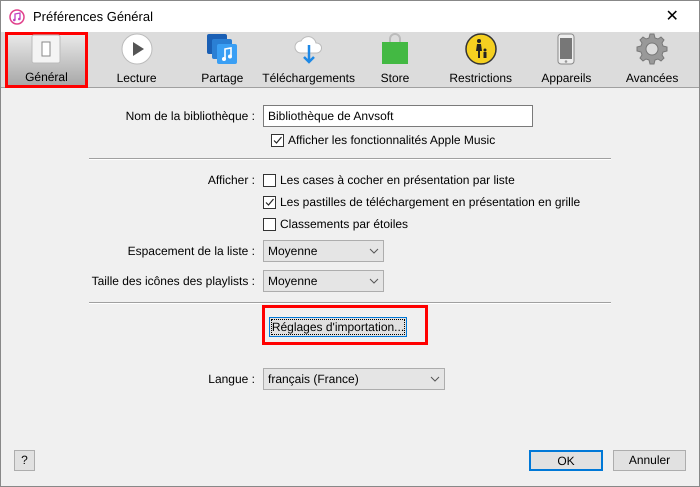 Image resolution: width=700 pixels, height=487 pixels. I want to click on library-name-field: Bibliothèque de Anvsoft, so click(398, 116).